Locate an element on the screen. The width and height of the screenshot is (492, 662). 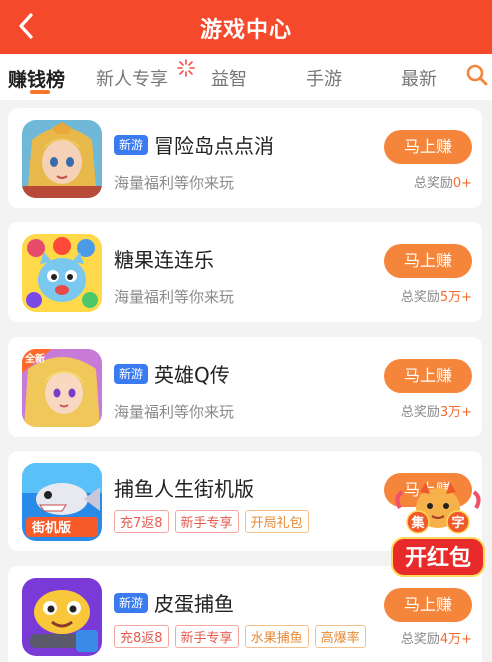
game-tag: 开局礼包 is located at coordinates (276, 521).